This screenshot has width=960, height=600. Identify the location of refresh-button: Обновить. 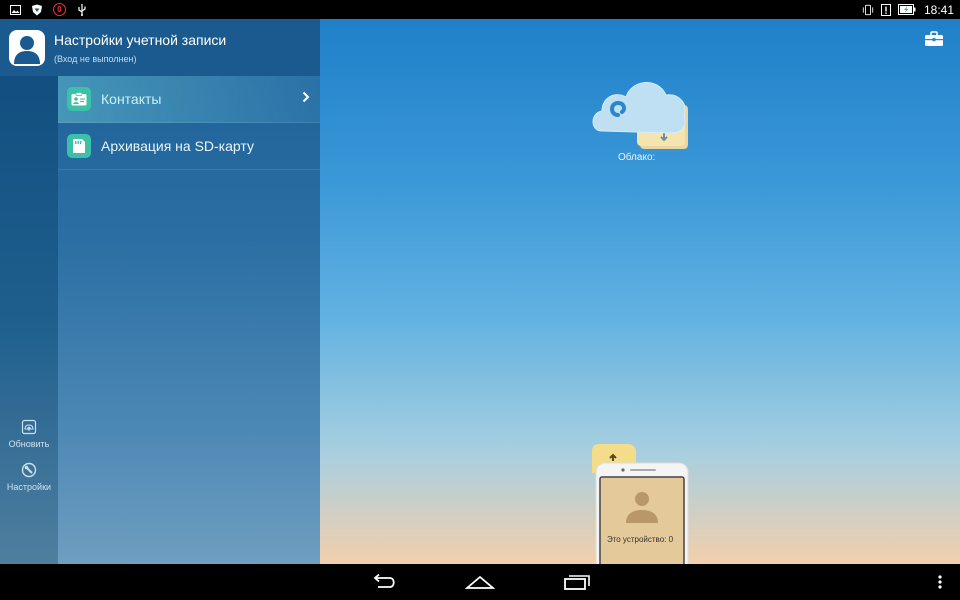
(29, 434).